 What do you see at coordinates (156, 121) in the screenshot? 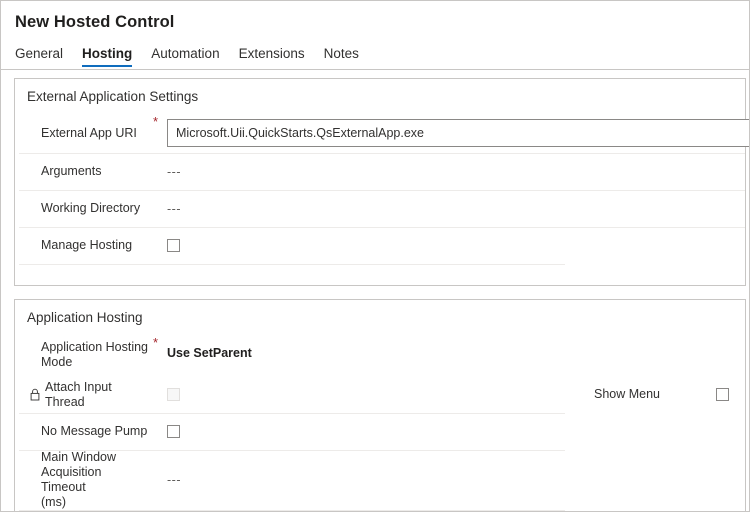
I see `required-asterisk-external-app-uri: *` at bounding box center [156, 121].